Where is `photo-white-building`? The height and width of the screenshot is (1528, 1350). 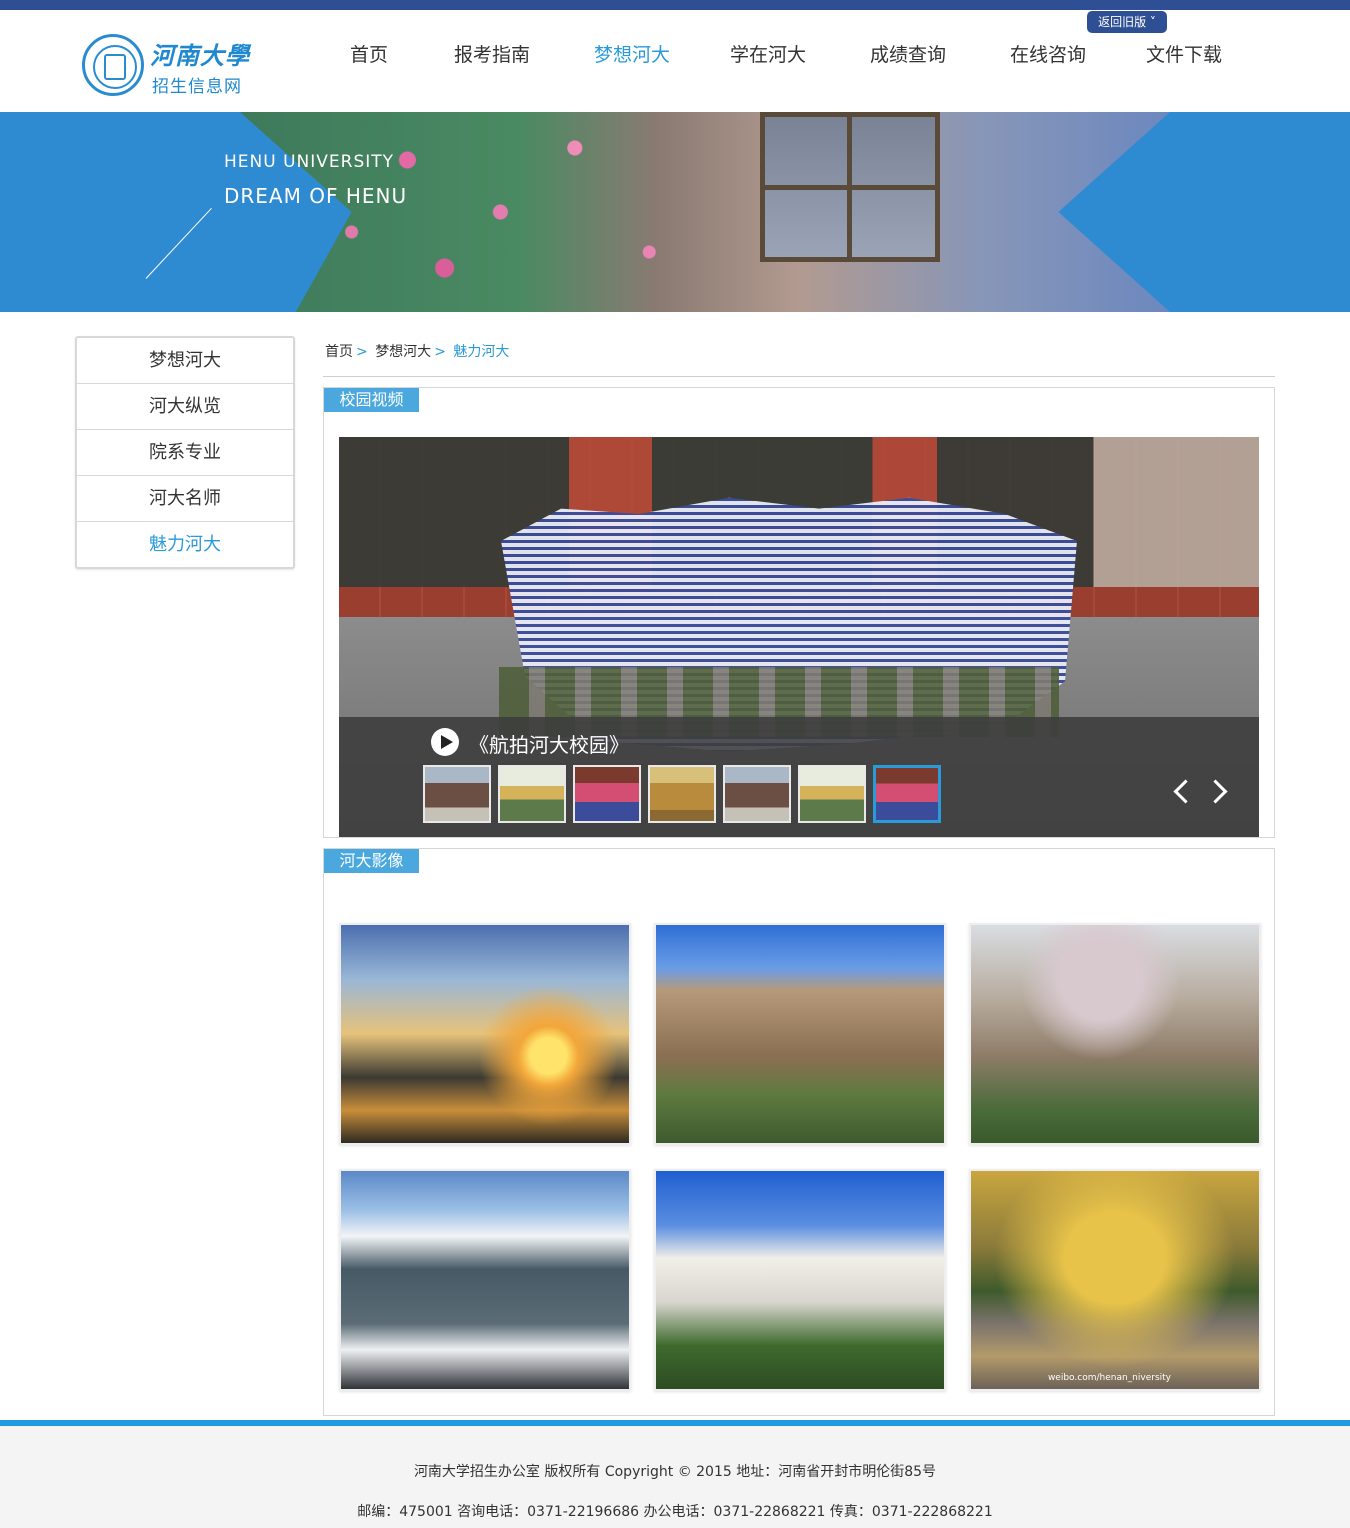
photo-white-building is located at coordinates (800, 1280).